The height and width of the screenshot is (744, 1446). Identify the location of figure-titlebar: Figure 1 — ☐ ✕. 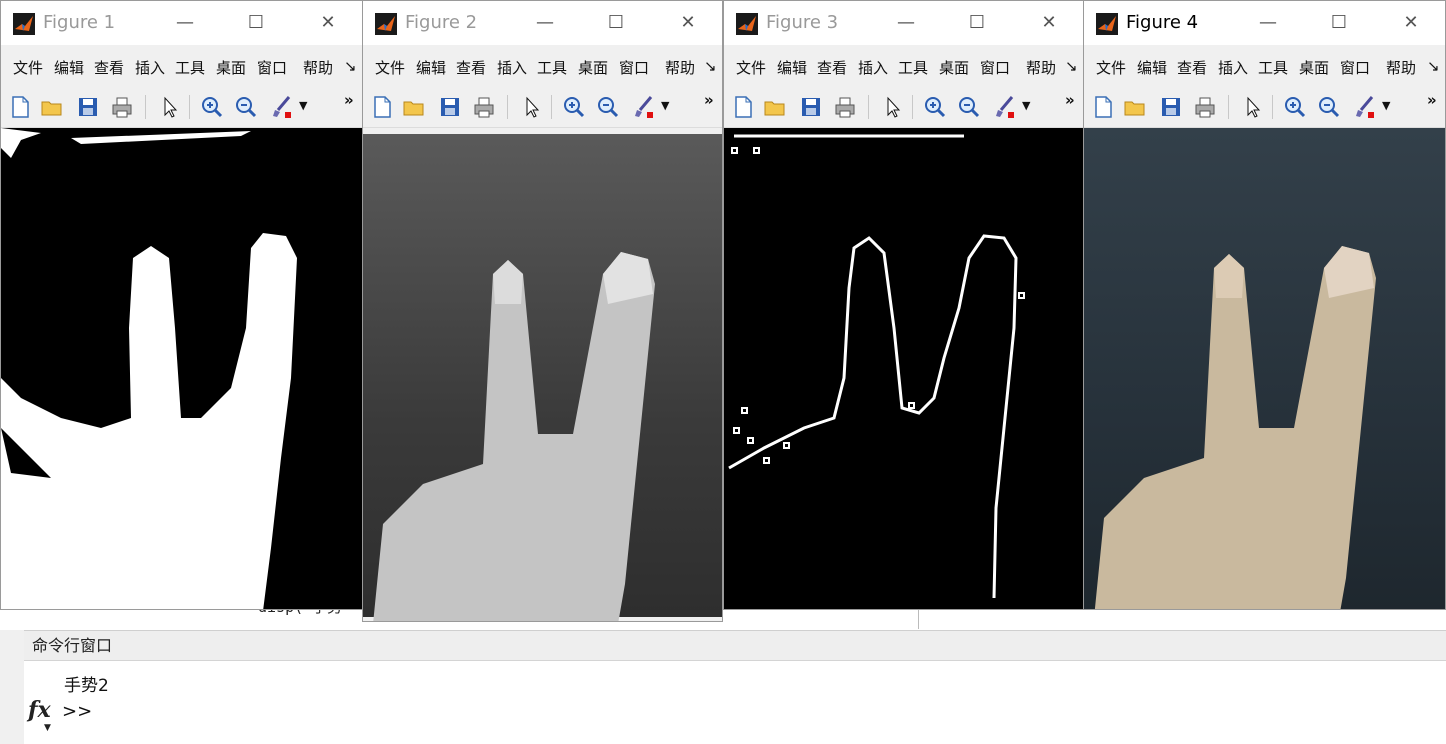
(181, 23).